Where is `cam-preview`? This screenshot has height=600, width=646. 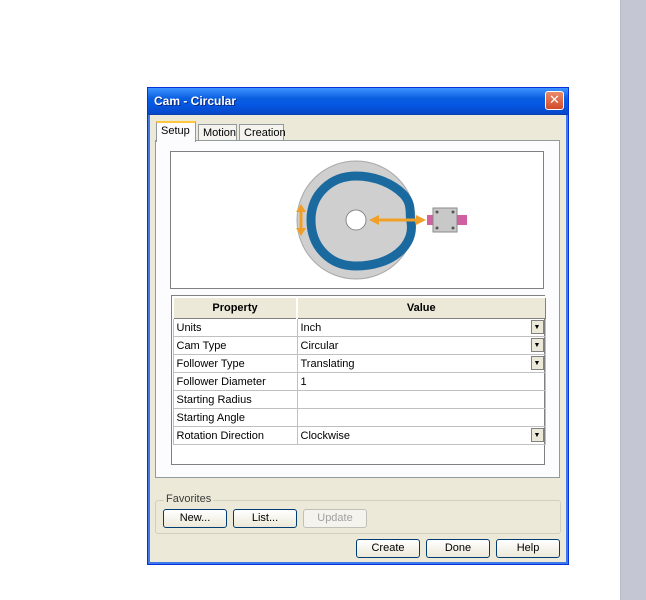
cam-preview is located at coordinates (357, 220).